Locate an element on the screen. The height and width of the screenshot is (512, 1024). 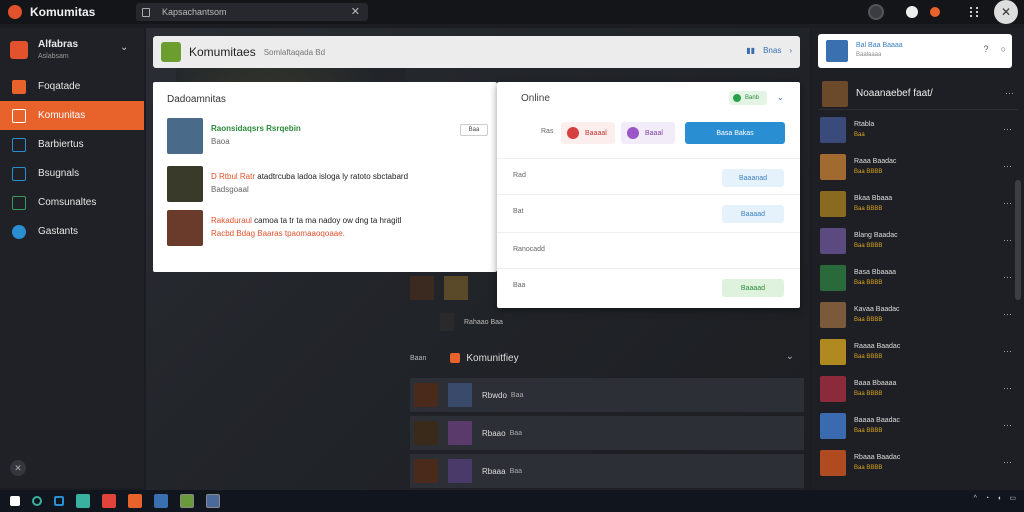
profile-card: Bal Baa Baaaa Baalaaaa ? ○ is located at coordinates (915, 51).